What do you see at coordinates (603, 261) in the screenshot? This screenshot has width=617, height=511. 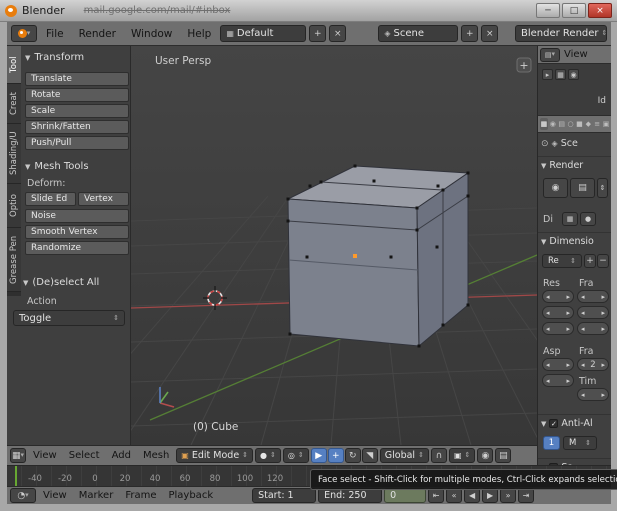 I see `preset-remove-button: −` at bounding box center [603, 261].